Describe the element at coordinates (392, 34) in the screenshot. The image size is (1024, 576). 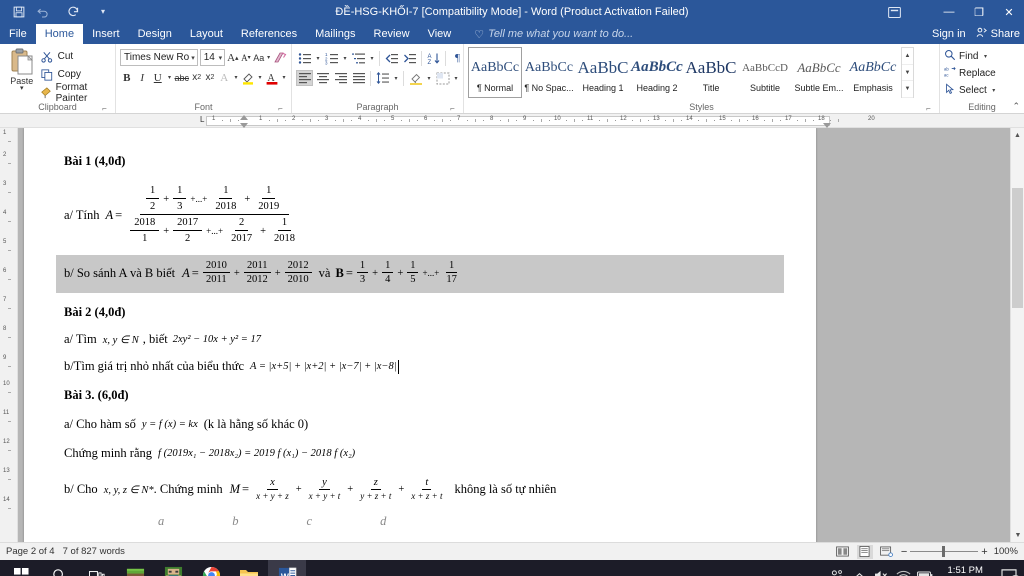
I see `tab-review: Review` at that location.